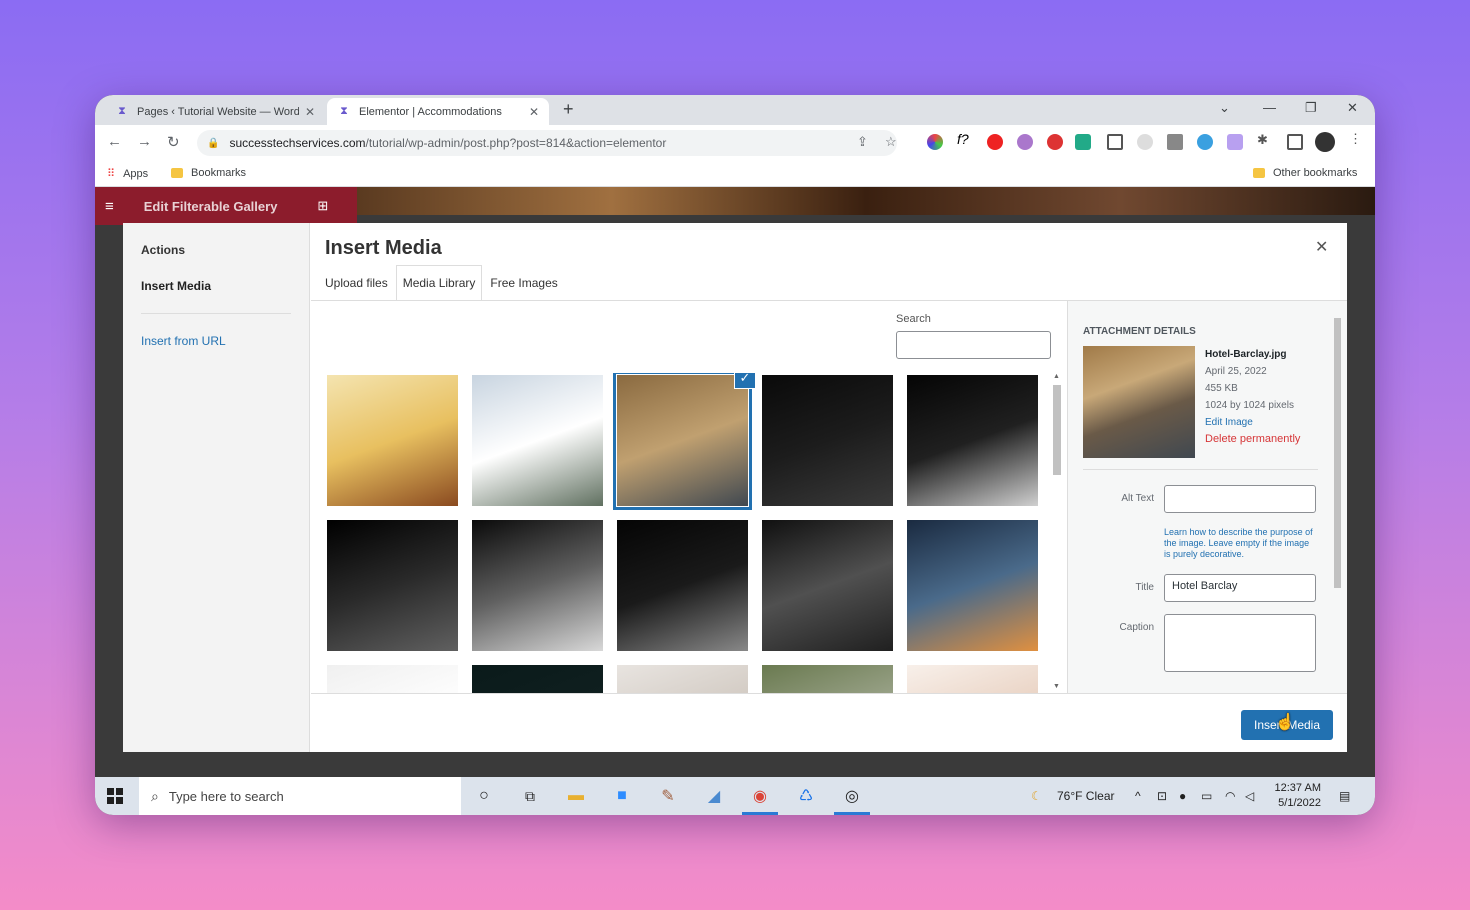 This screenshot has height=910, width=1470. What do you see at coordinates (568, 109) in the screenshot?
I see `new-tab-button: +` at bounding box center [568, 109].